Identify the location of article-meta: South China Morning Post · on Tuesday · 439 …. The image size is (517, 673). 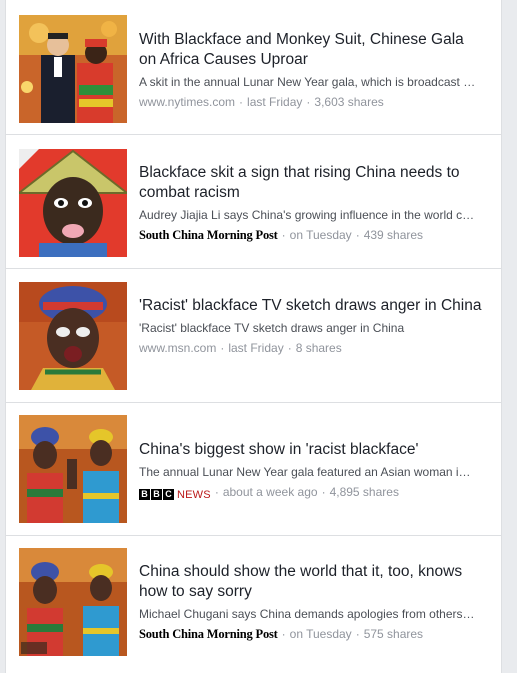
(281, 235).